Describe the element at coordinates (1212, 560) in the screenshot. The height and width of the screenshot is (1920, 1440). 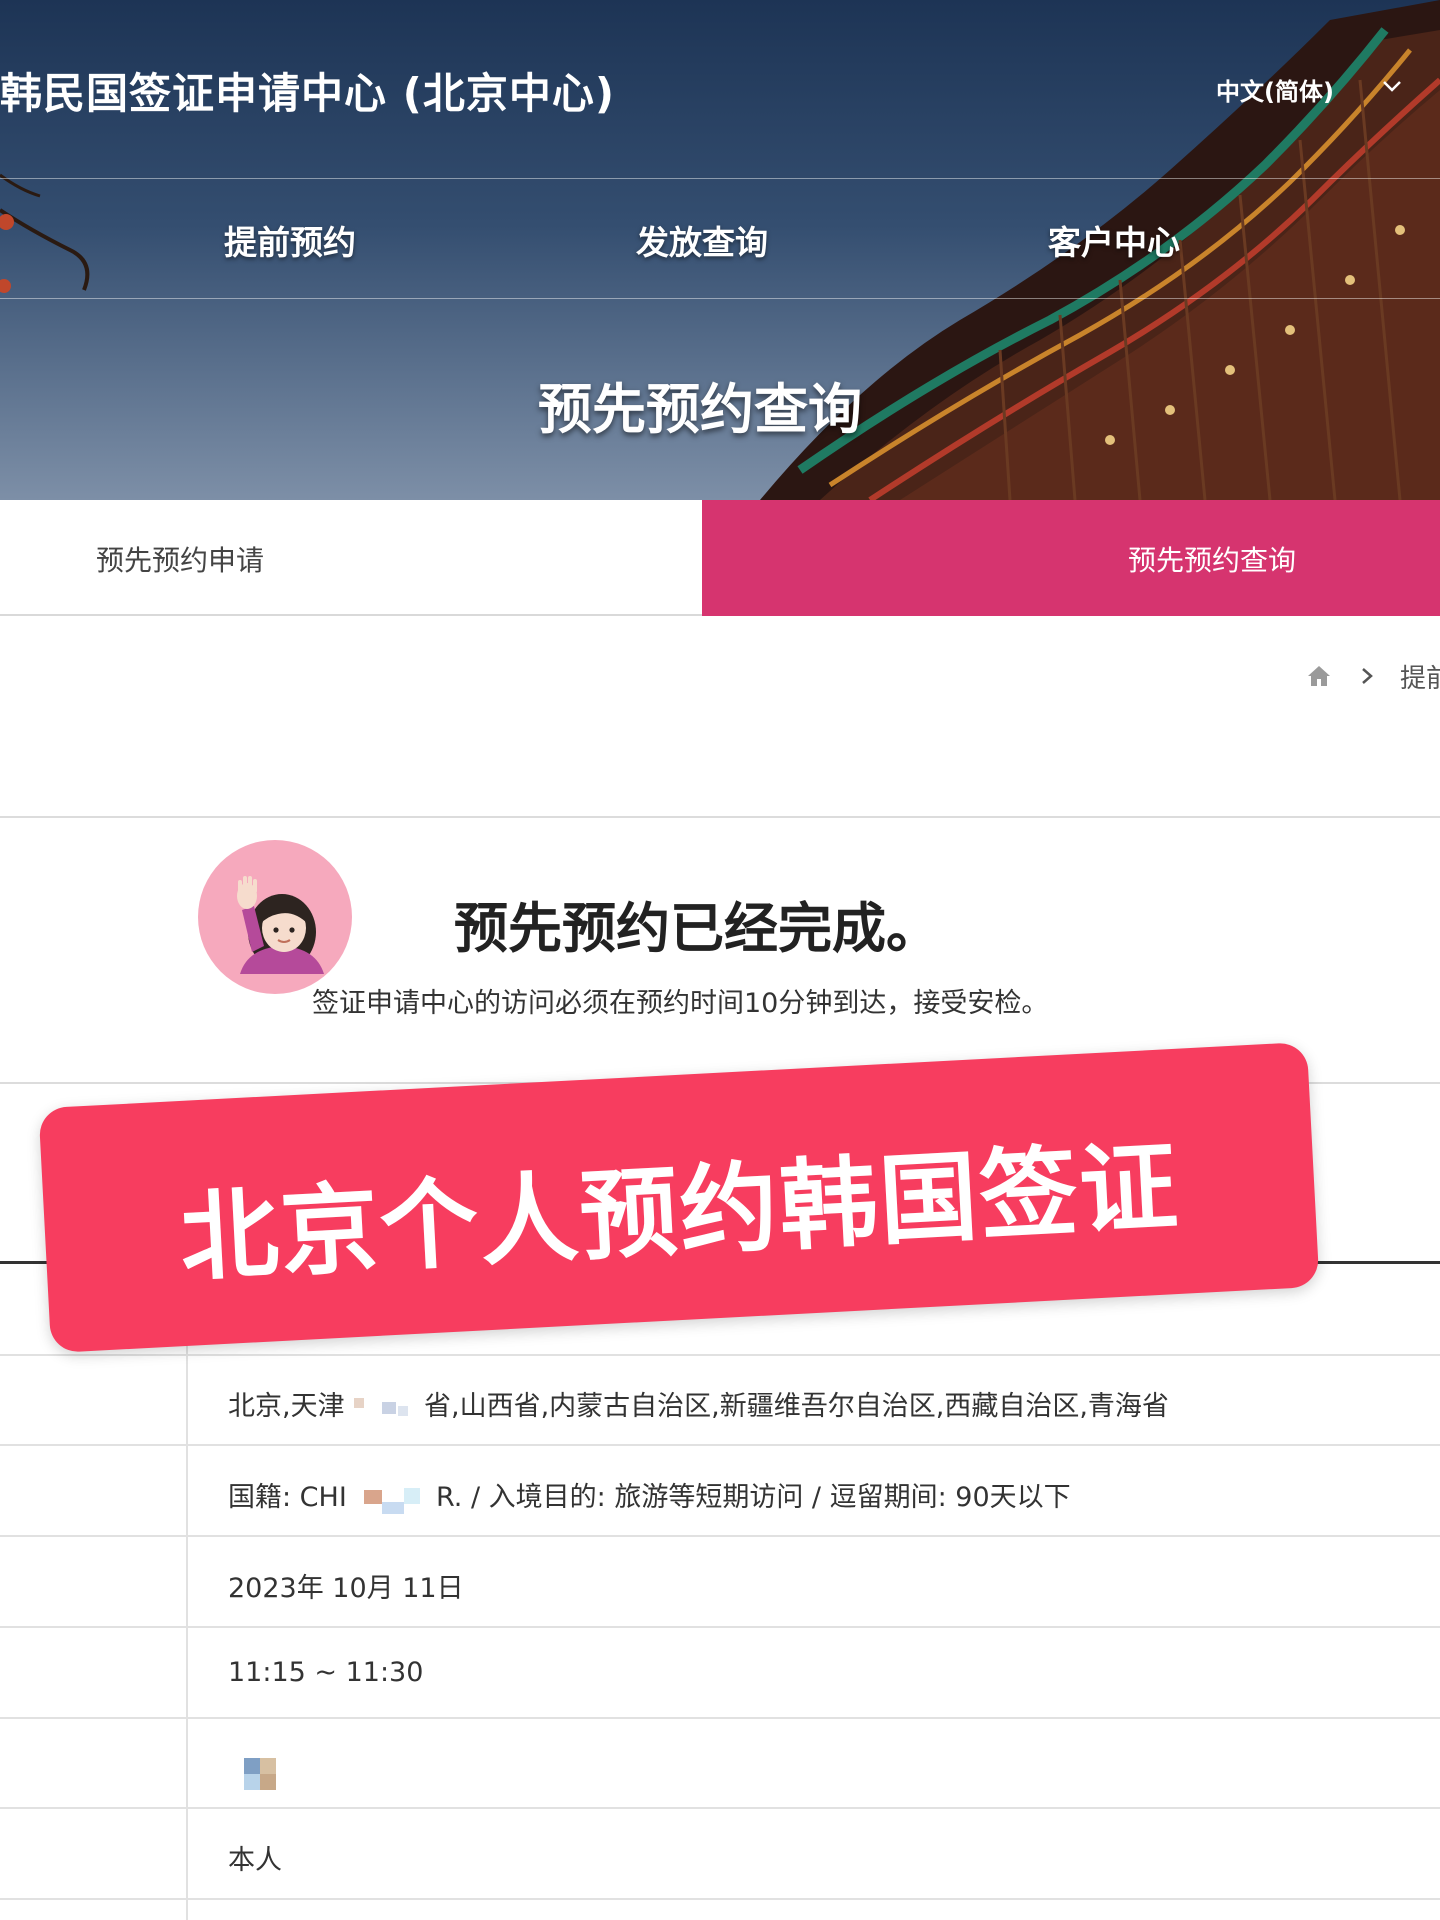
I see `tab-query-label: 预先预约查询` at that location.